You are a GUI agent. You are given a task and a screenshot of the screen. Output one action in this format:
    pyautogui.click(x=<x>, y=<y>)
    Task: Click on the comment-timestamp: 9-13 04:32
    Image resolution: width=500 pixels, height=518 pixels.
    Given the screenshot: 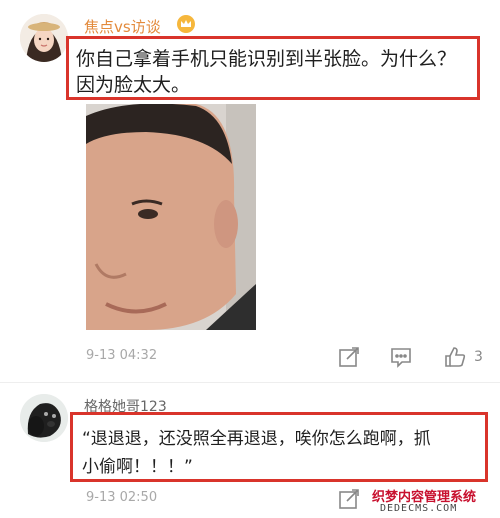 What is the action you would take?
    pyautogui.click(x=122, y=355)
    